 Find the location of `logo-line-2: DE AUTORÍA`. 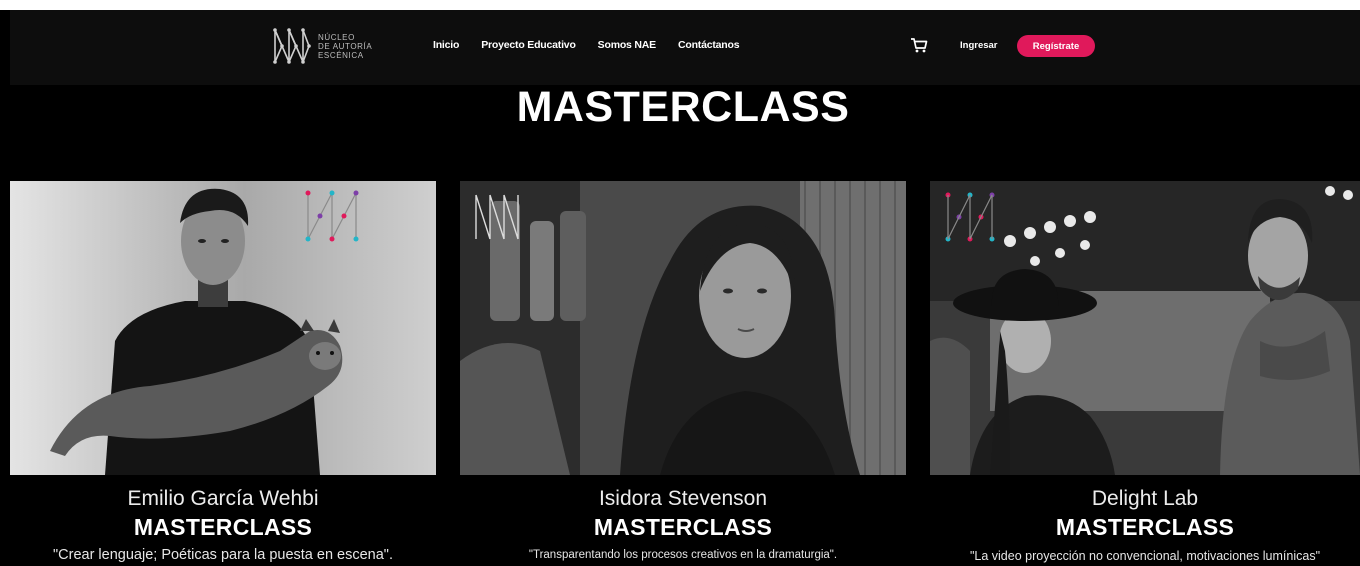

logo-line-2: DE AUTORÍA is located at coordinates (345, 46).